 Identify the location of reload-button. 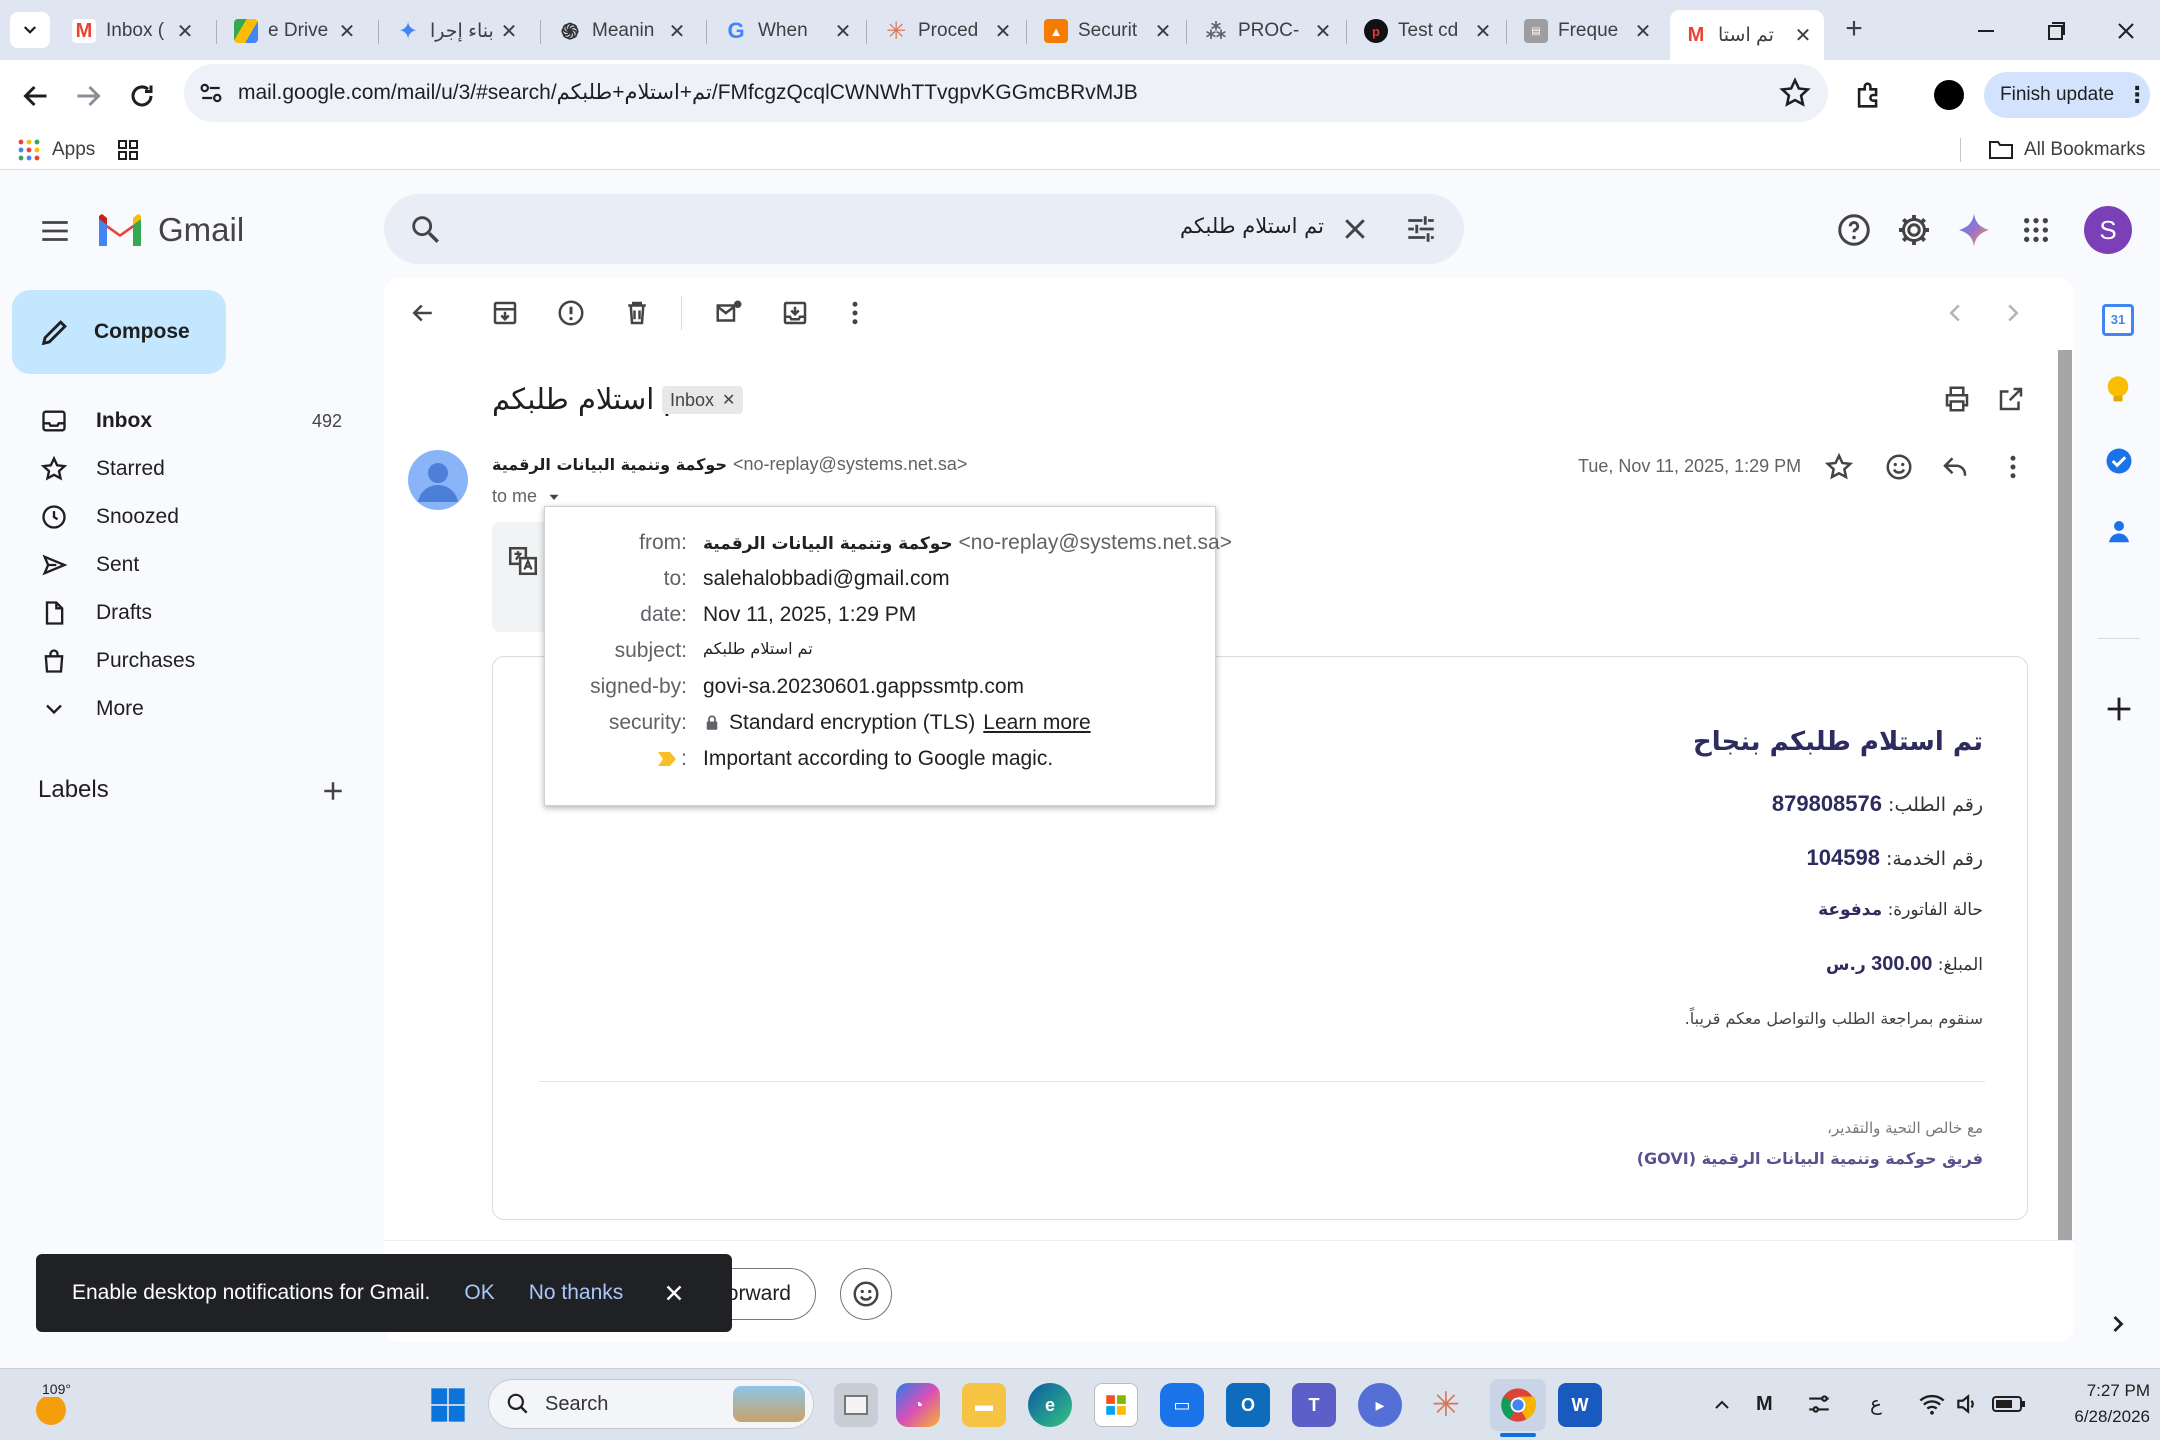
(142, 96).